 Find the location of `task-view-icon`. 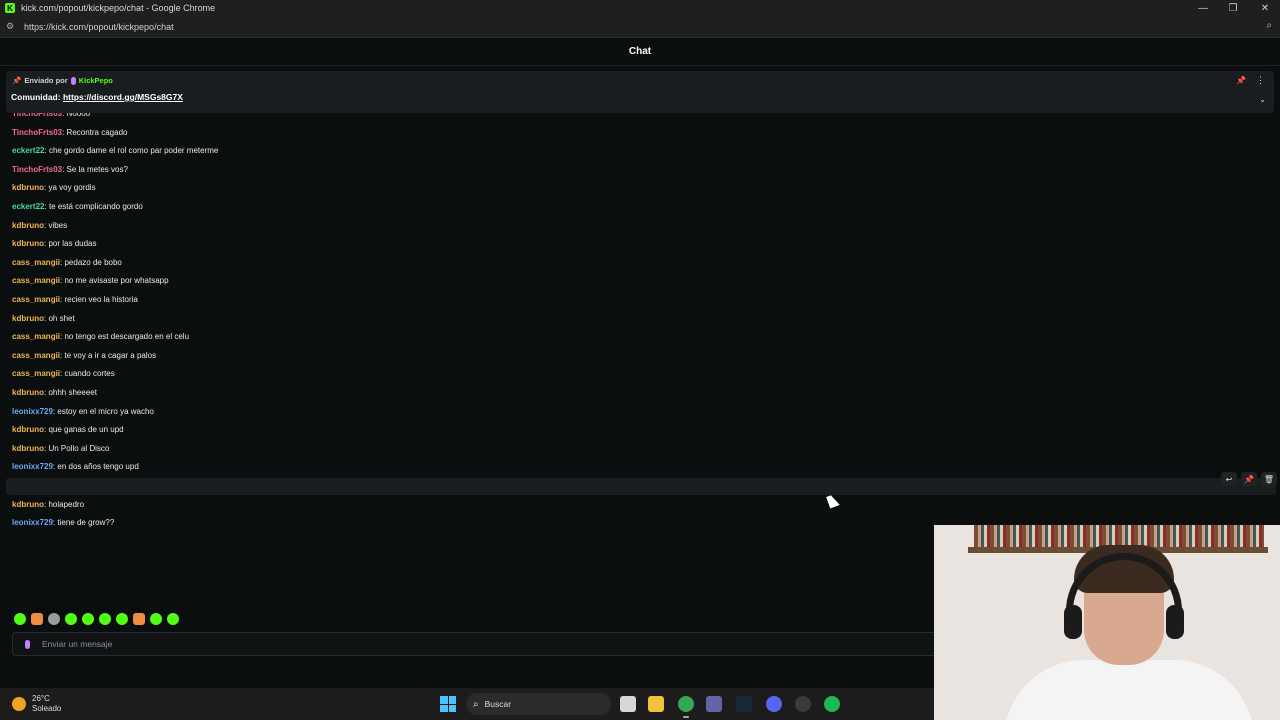

task-view-icon is located at coordinates (628, 704).